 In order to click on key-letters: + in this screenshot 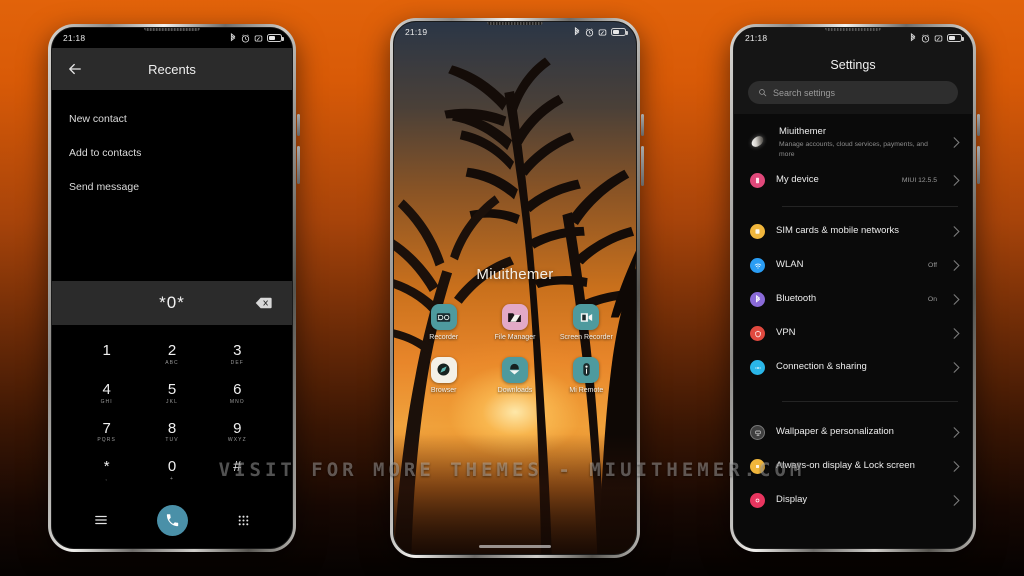, I will do `click(171, 479)`.